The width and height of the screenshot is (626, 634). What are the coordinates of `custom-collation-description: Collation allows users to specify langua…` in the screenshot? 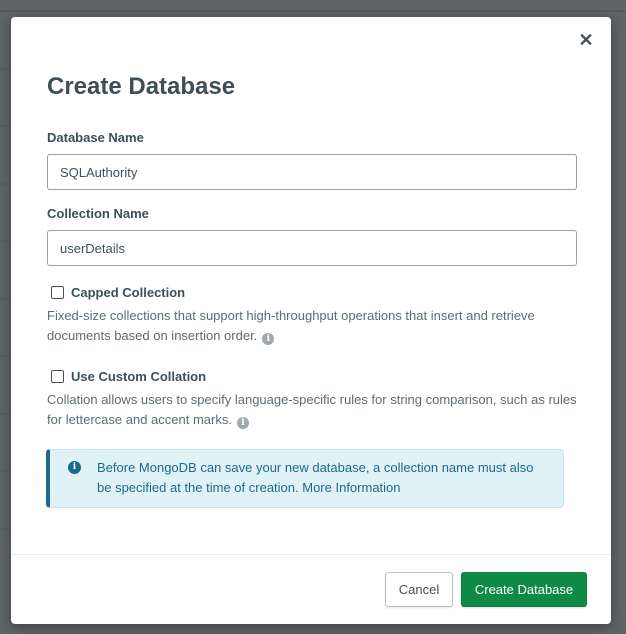 It's located at (312, 410).